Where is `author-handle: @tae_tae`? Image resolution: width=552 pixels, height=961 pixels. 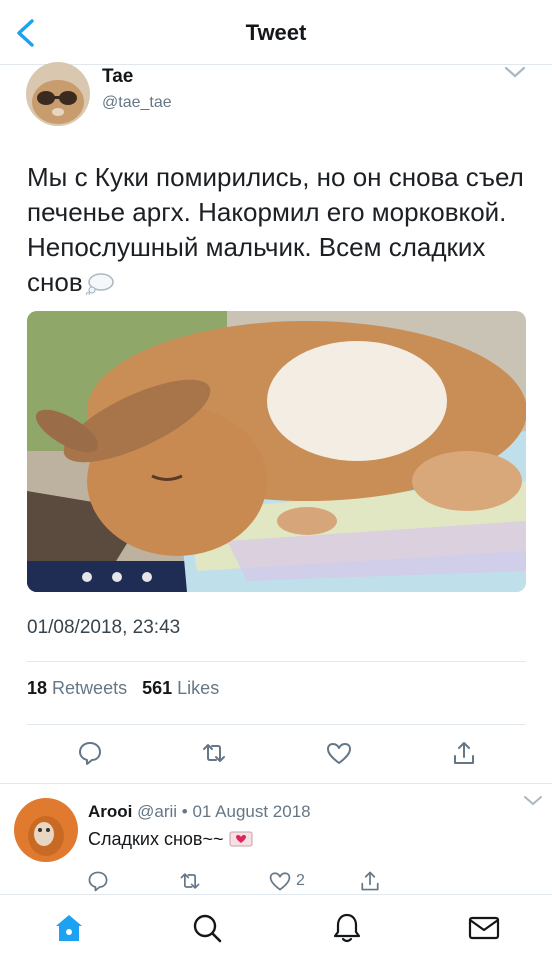
author-handle: @tae_tae is located at coordinates (137, 103).